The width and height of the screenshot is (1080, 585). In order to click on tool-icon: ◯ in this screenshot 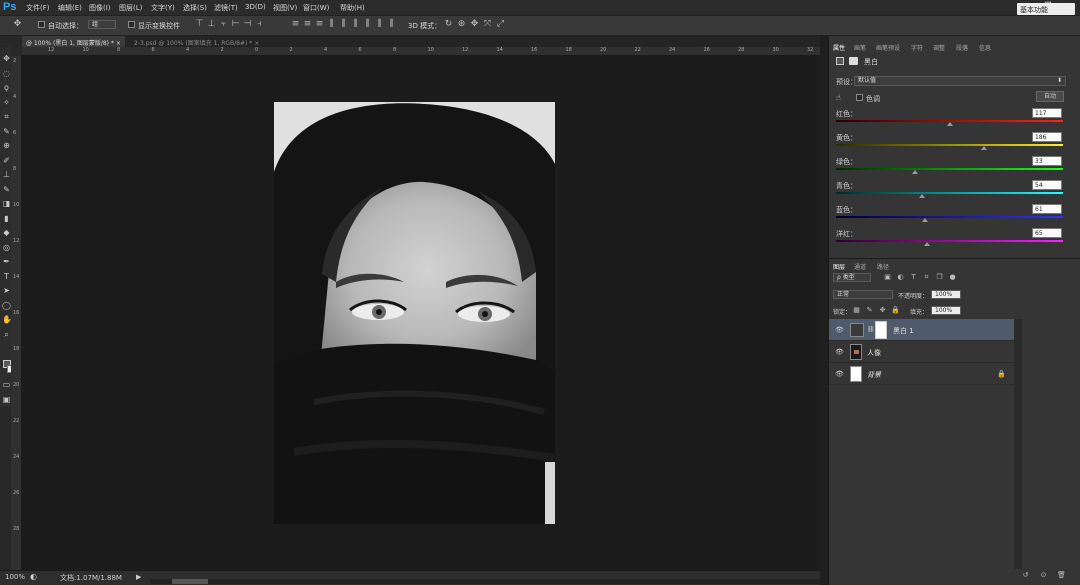, I will do `click(6, 305)`.